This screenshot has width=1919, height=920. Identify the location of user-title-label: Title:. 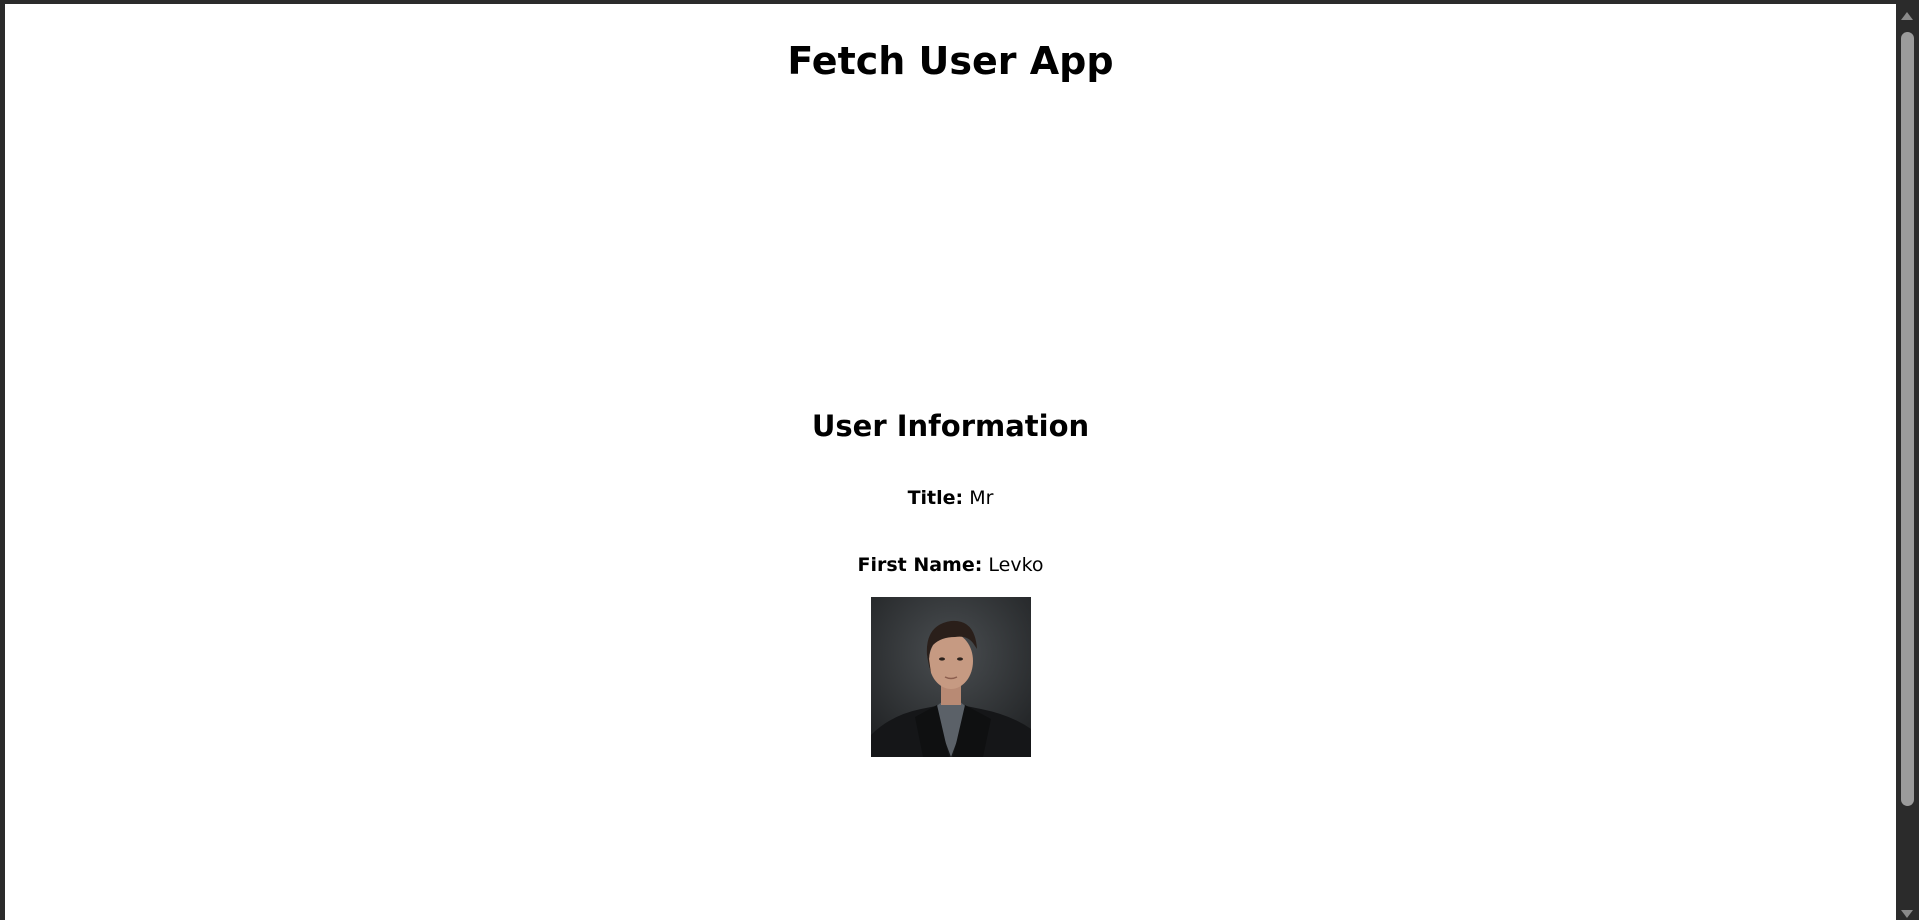
(935, 498).